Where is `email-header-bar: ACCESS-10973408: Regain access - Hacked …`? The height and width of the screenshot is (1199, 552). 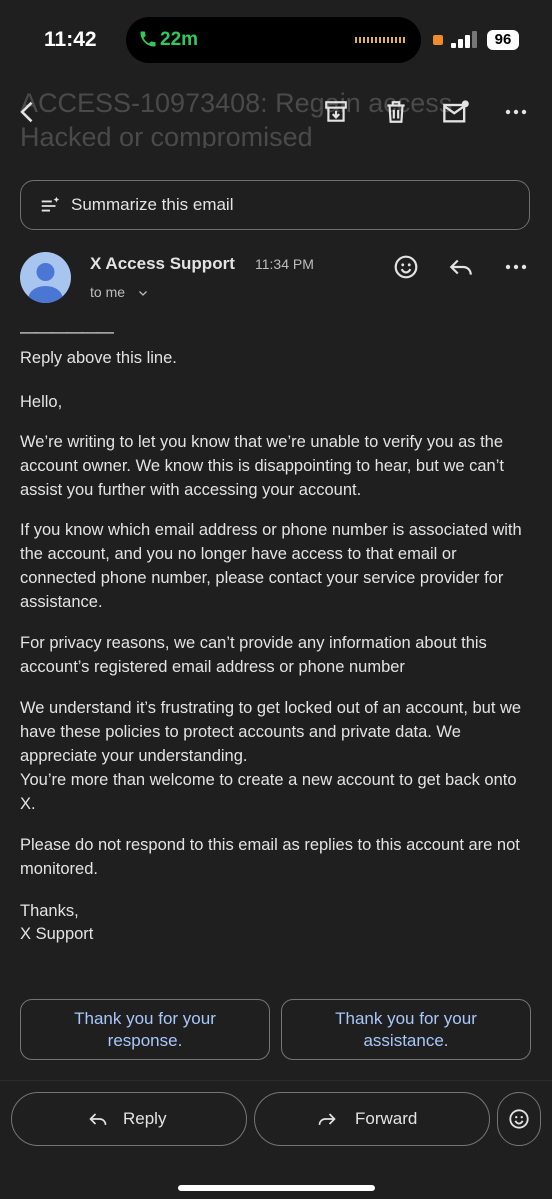 email-header-bar: ACCESS-10973408: Regain access - Hacked … is located at coordinates (276, 114).